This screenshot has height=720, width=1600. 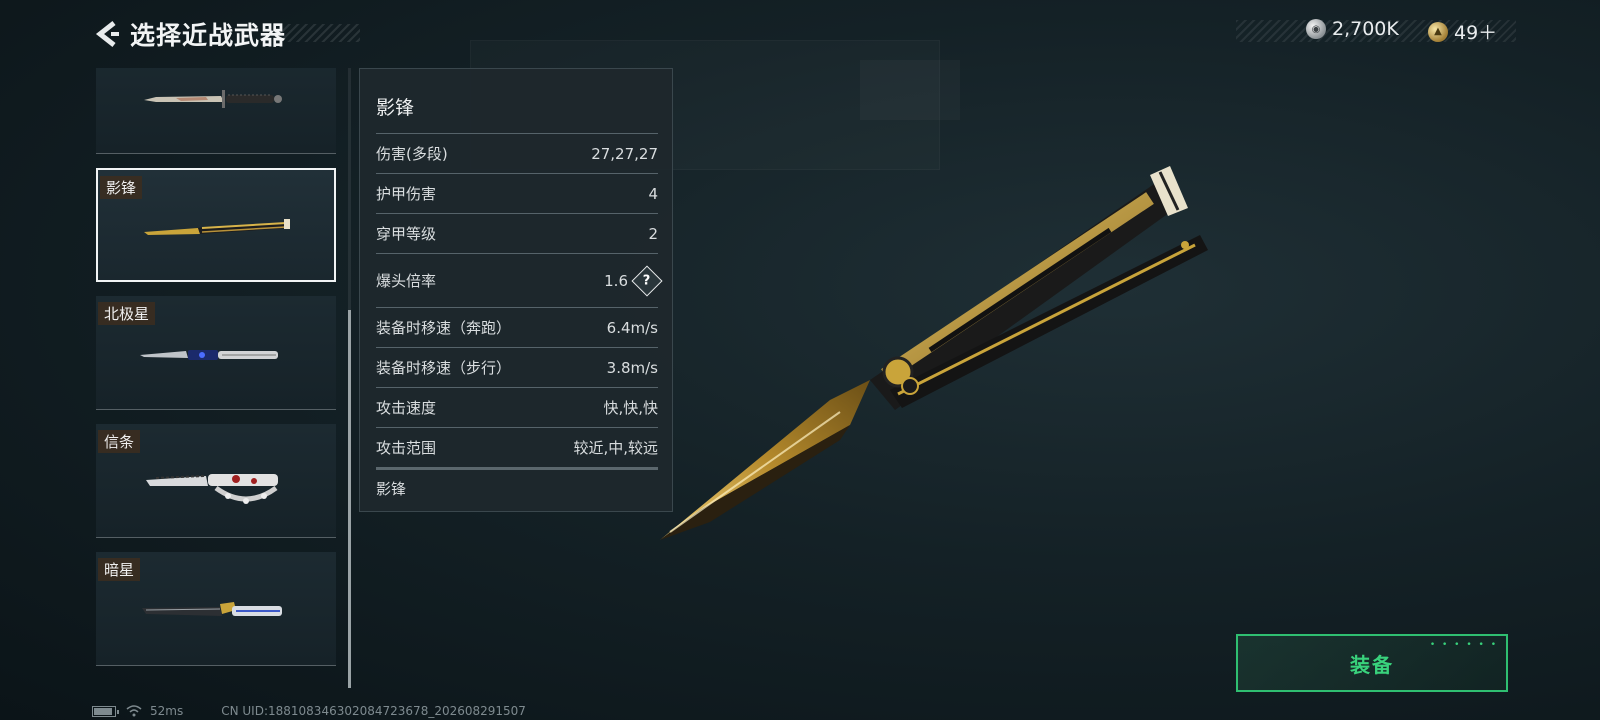 I want to click on weapon-card-xintiao: 信条, so click(x=216, y=481).